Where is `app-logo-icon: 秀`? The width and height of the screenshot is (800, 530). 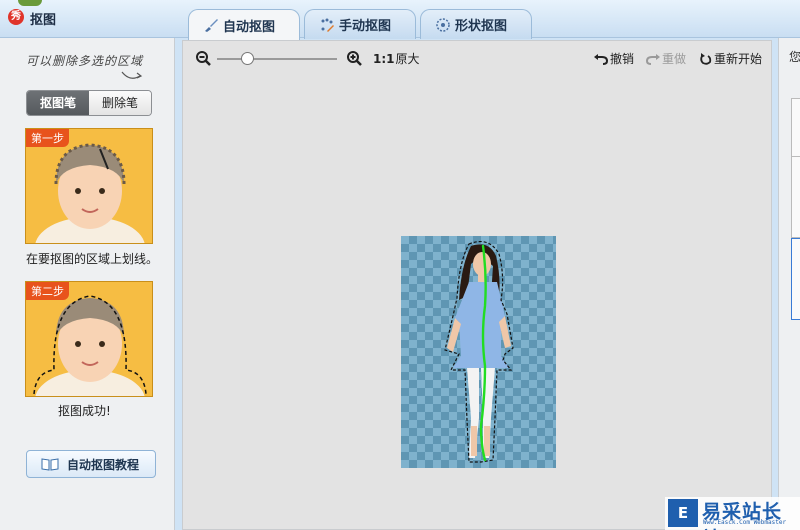
app-logo-icon: 秀 is located at coordinates (16, 17).